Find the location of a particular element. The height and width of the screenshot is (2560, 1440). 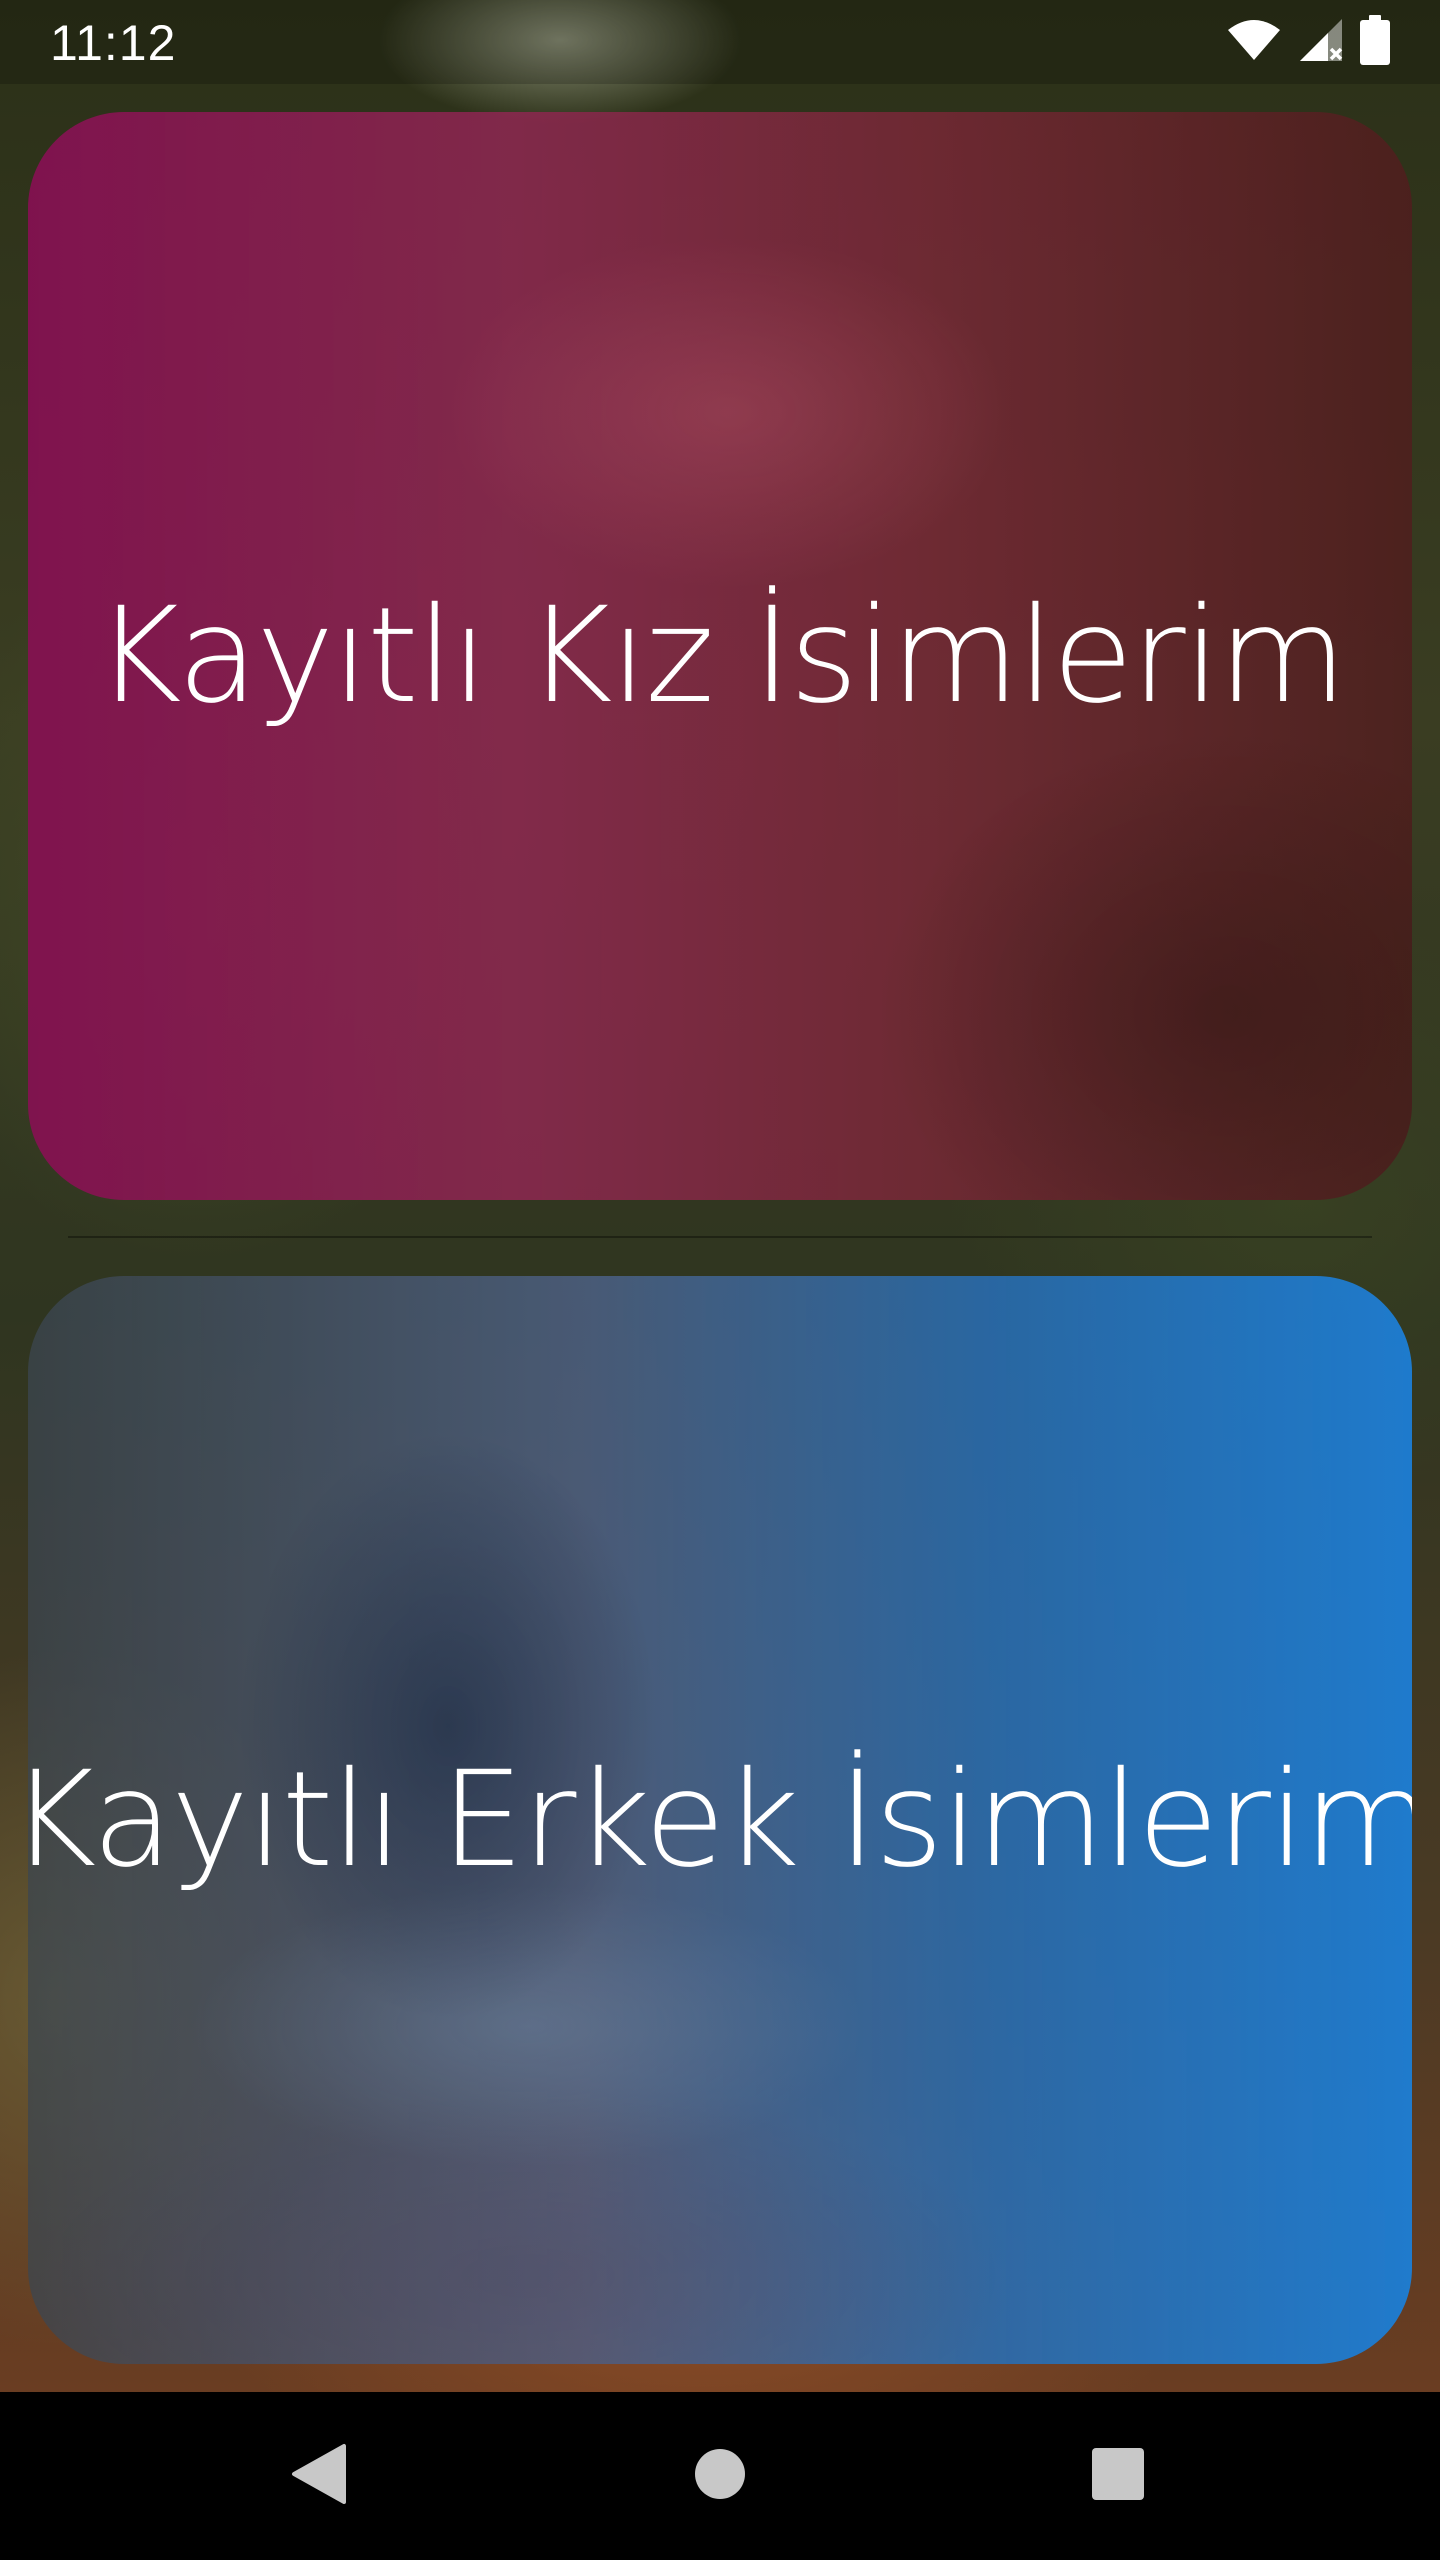

home-icon is located at coordinates (720, 2476).